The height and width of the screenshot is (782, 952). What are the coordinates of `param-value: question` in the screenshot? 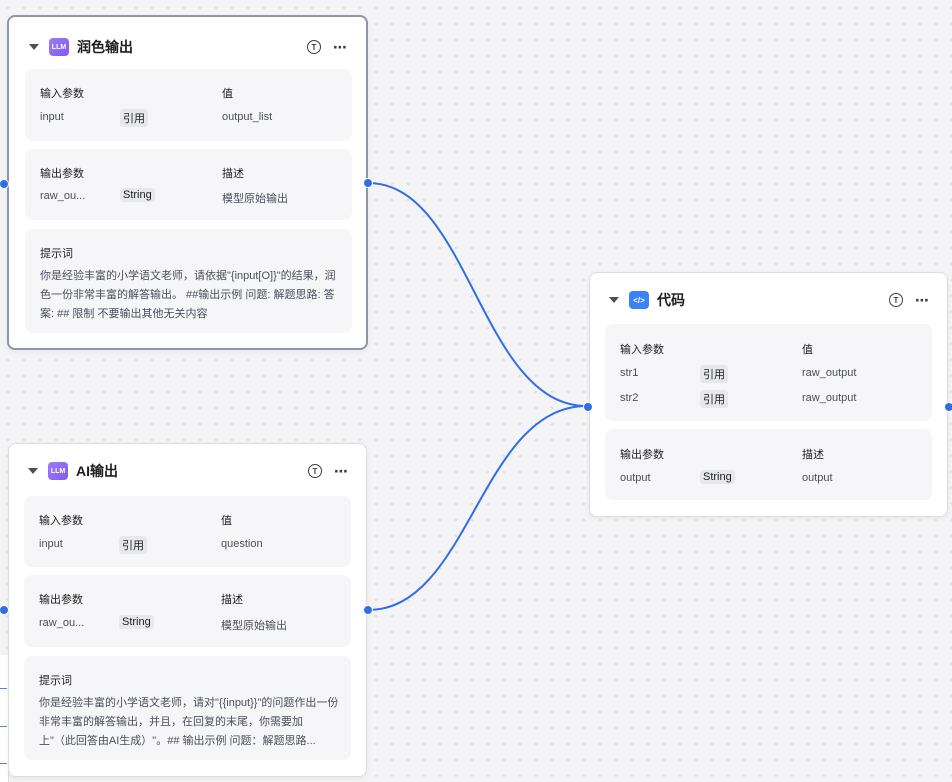 It's located at (242, 544).